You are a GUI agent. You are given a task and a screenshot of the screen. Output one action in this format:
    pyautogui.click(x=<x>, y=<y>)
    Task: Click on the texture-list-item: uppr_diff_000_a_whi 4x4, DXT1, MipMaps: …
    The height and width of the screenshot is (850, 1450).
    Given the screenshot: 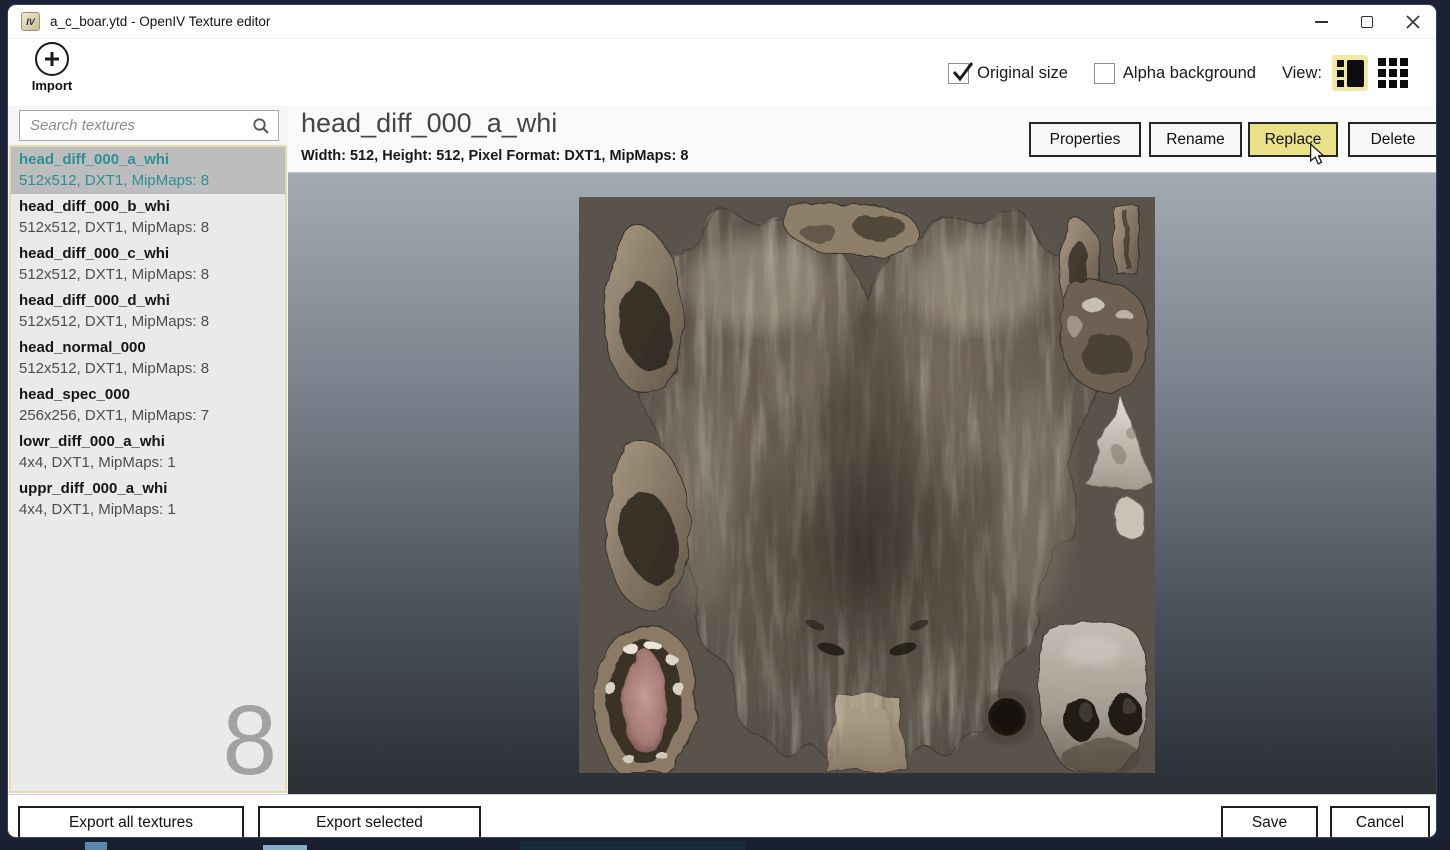 What is the action you would take?
    pyautogui.click(x=148, y=499)
    